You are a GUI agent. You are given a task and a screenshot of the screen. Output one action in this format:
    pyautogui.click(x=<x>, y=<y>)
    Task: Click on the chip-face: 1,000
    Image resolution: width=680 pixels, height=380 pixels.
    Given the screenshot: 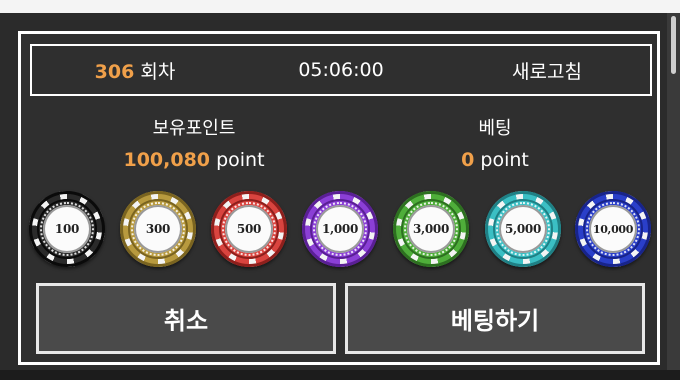 What is the action you would take?
    pyautogui.click(x=340, y=229)
    